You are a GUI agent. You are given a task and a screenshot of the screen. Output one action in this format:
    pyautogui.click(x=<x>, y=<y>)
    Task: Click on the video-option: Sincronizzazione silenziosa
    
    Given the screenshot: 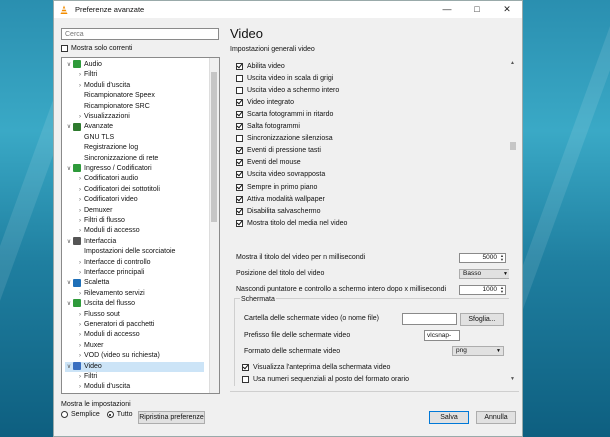 What is the action you would take?
    pyautogui.click(x=284, y=139)
    